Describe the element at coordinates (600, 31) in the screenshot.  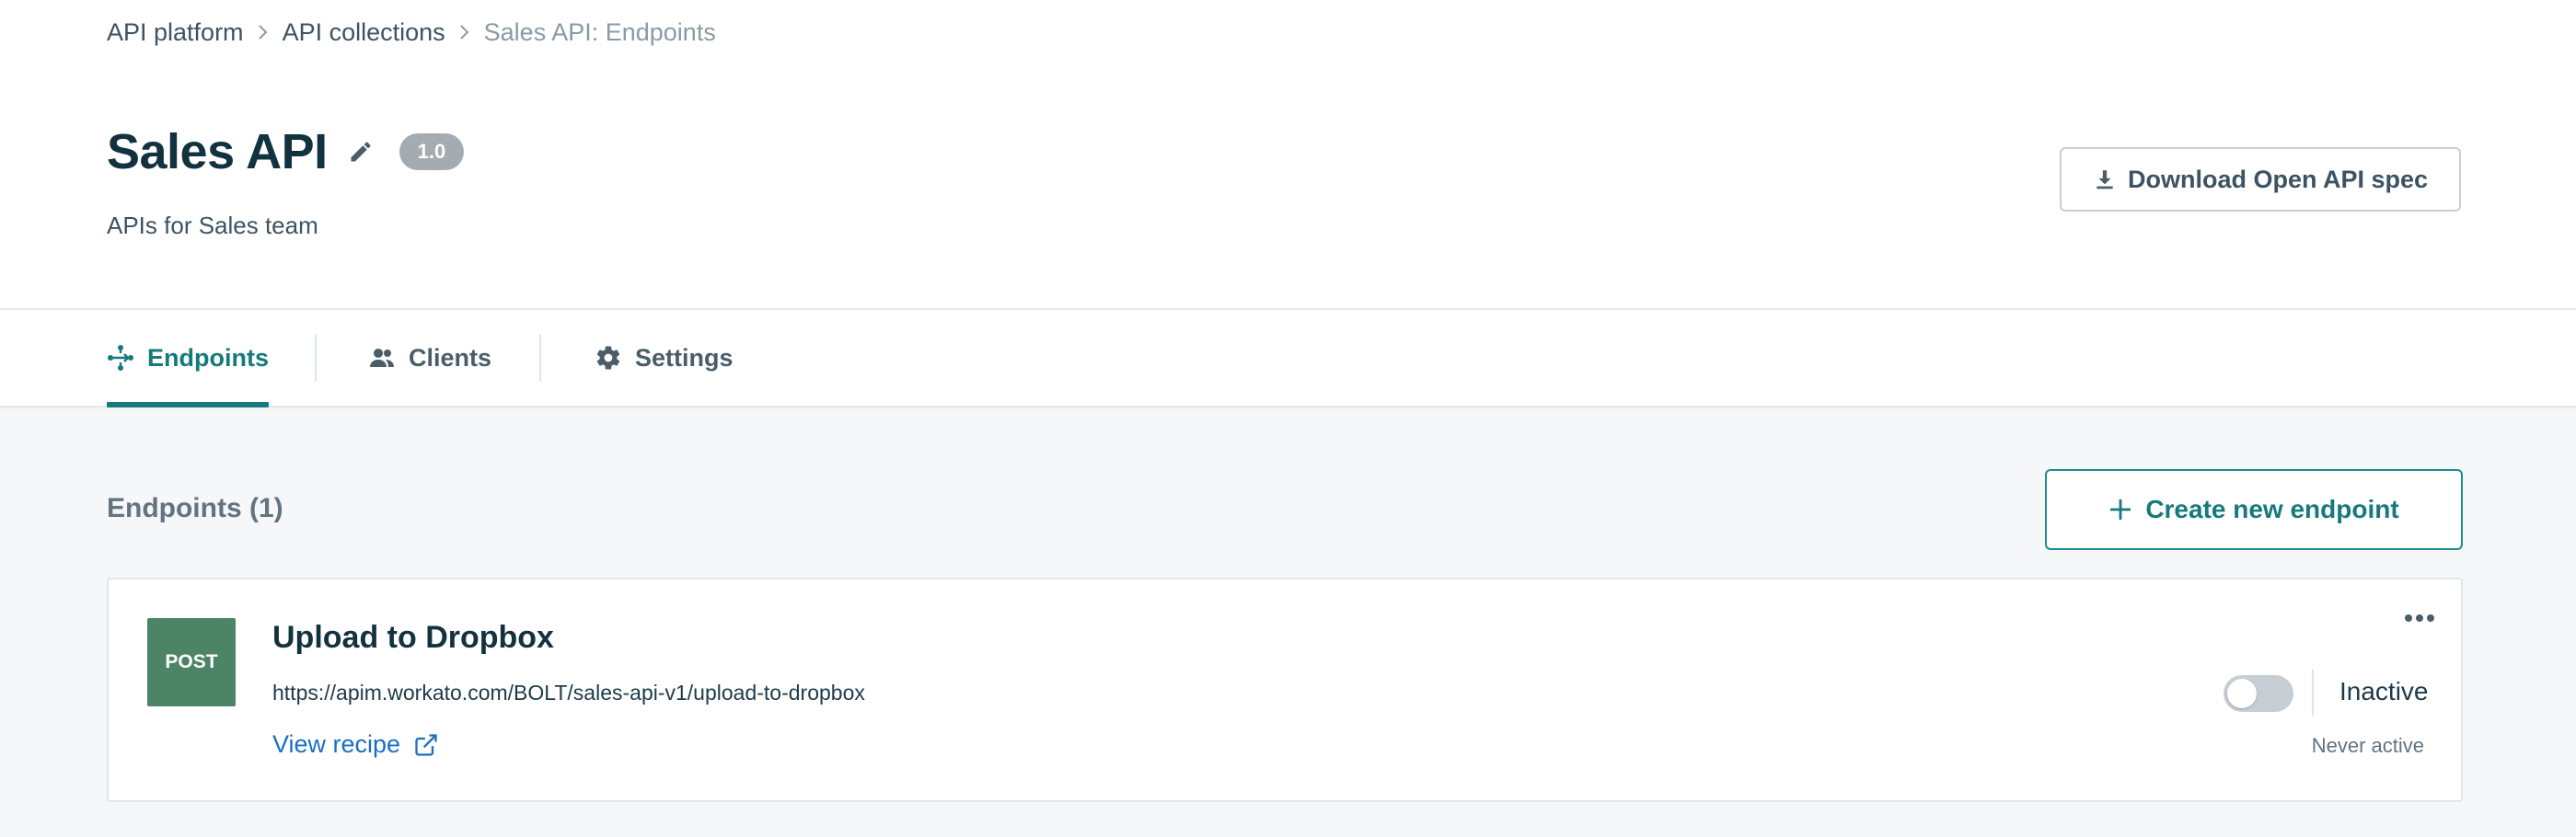
I see `breadcrumb-current: Sales API: Endpoints` at that location.